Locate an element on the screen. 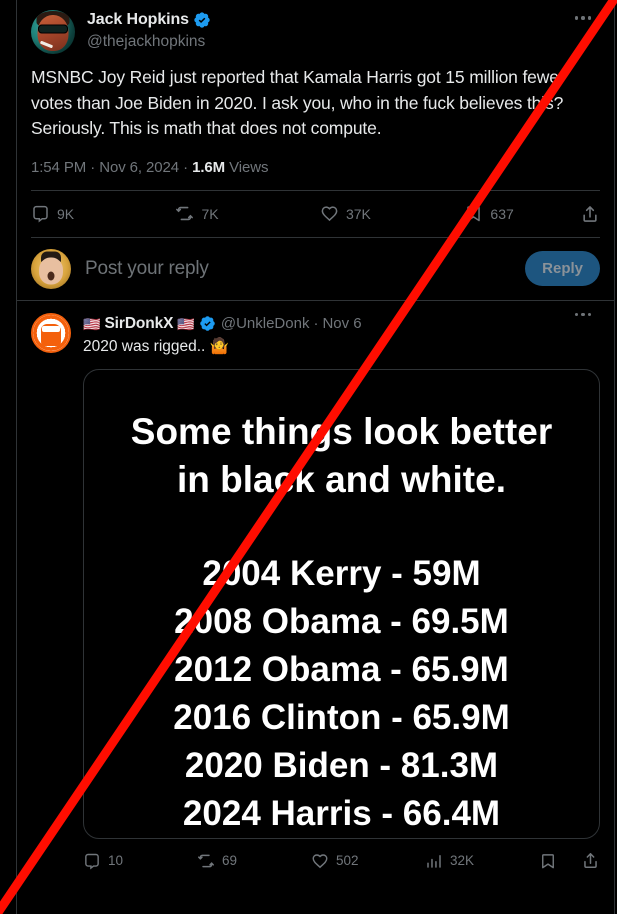  bookmark-action is located at coordinates (548, 861).